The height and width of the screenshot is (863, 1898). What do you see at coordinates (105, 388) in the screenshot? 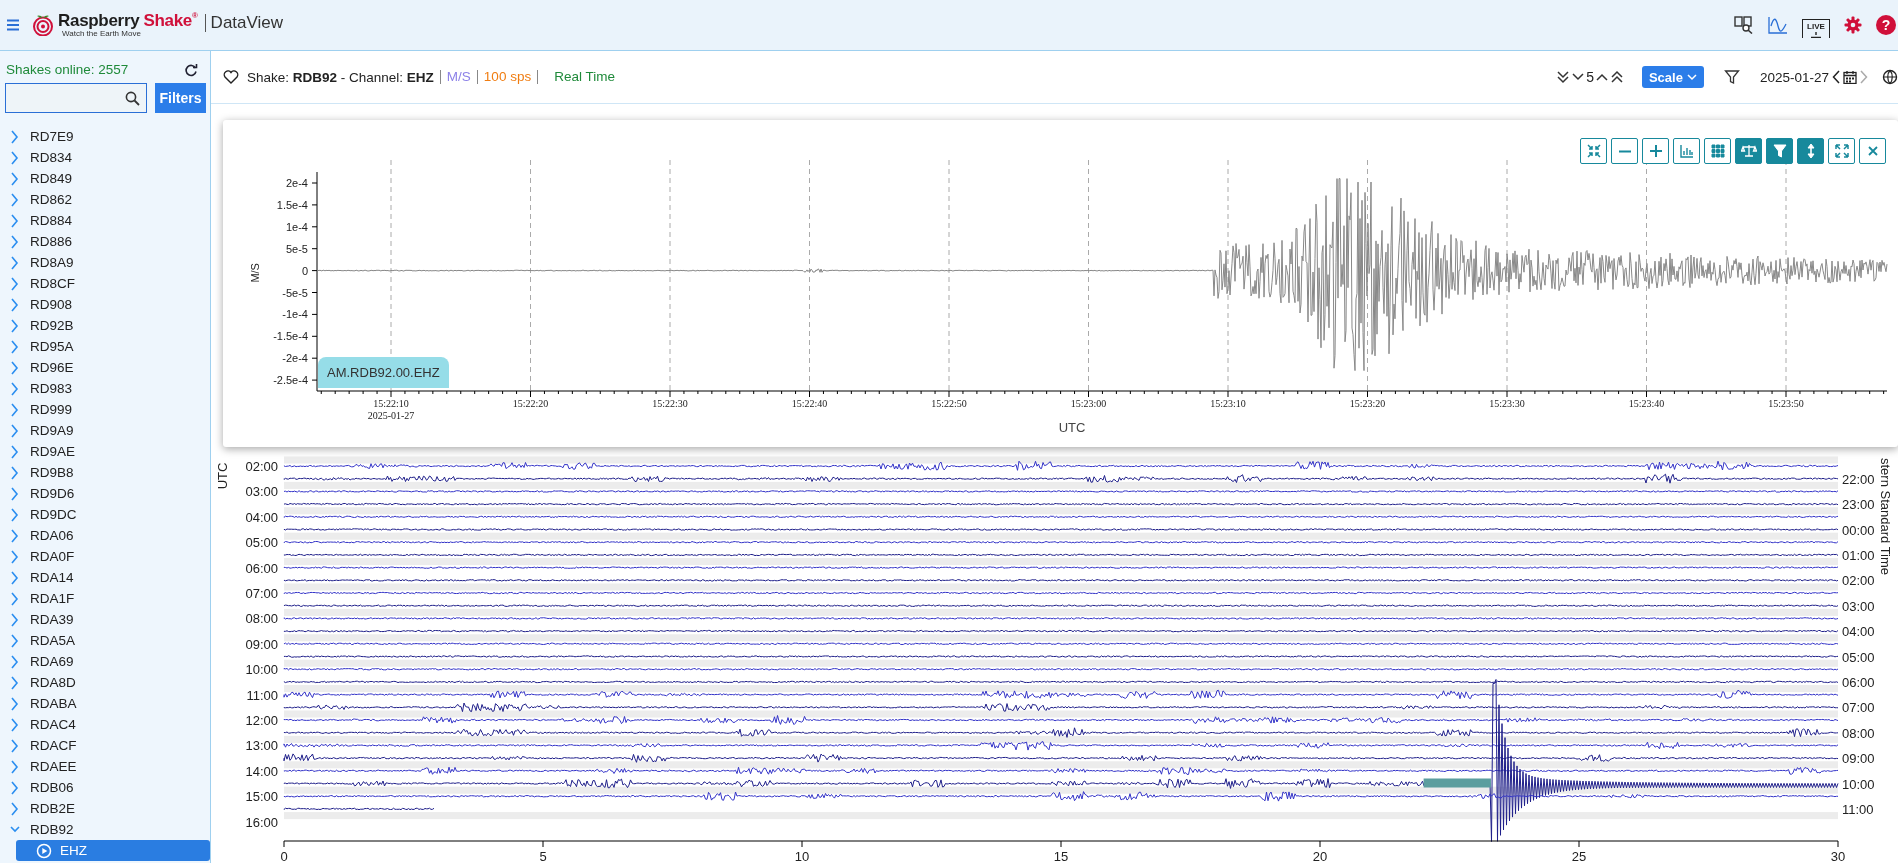
I see `station-item: RD983` at bounding box center [105, 388].